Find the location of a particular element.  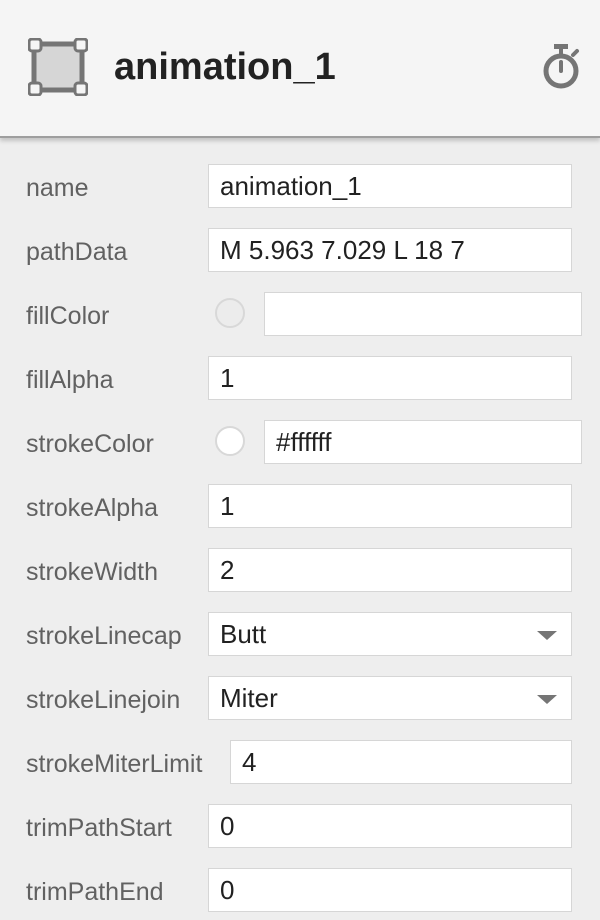

property-row-name: name animation_1 is located at coordinates (300, 188).